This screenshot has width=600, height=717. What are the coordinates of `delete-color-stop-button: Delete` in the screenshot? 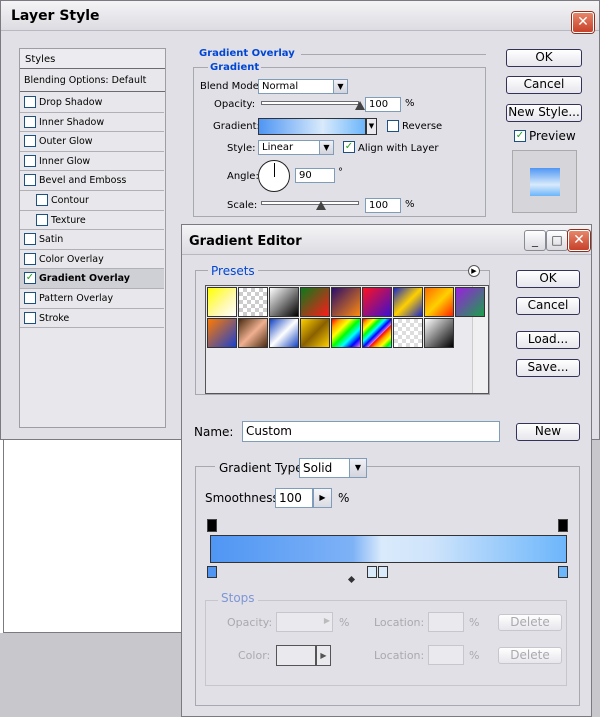 It's located at (530, 655).